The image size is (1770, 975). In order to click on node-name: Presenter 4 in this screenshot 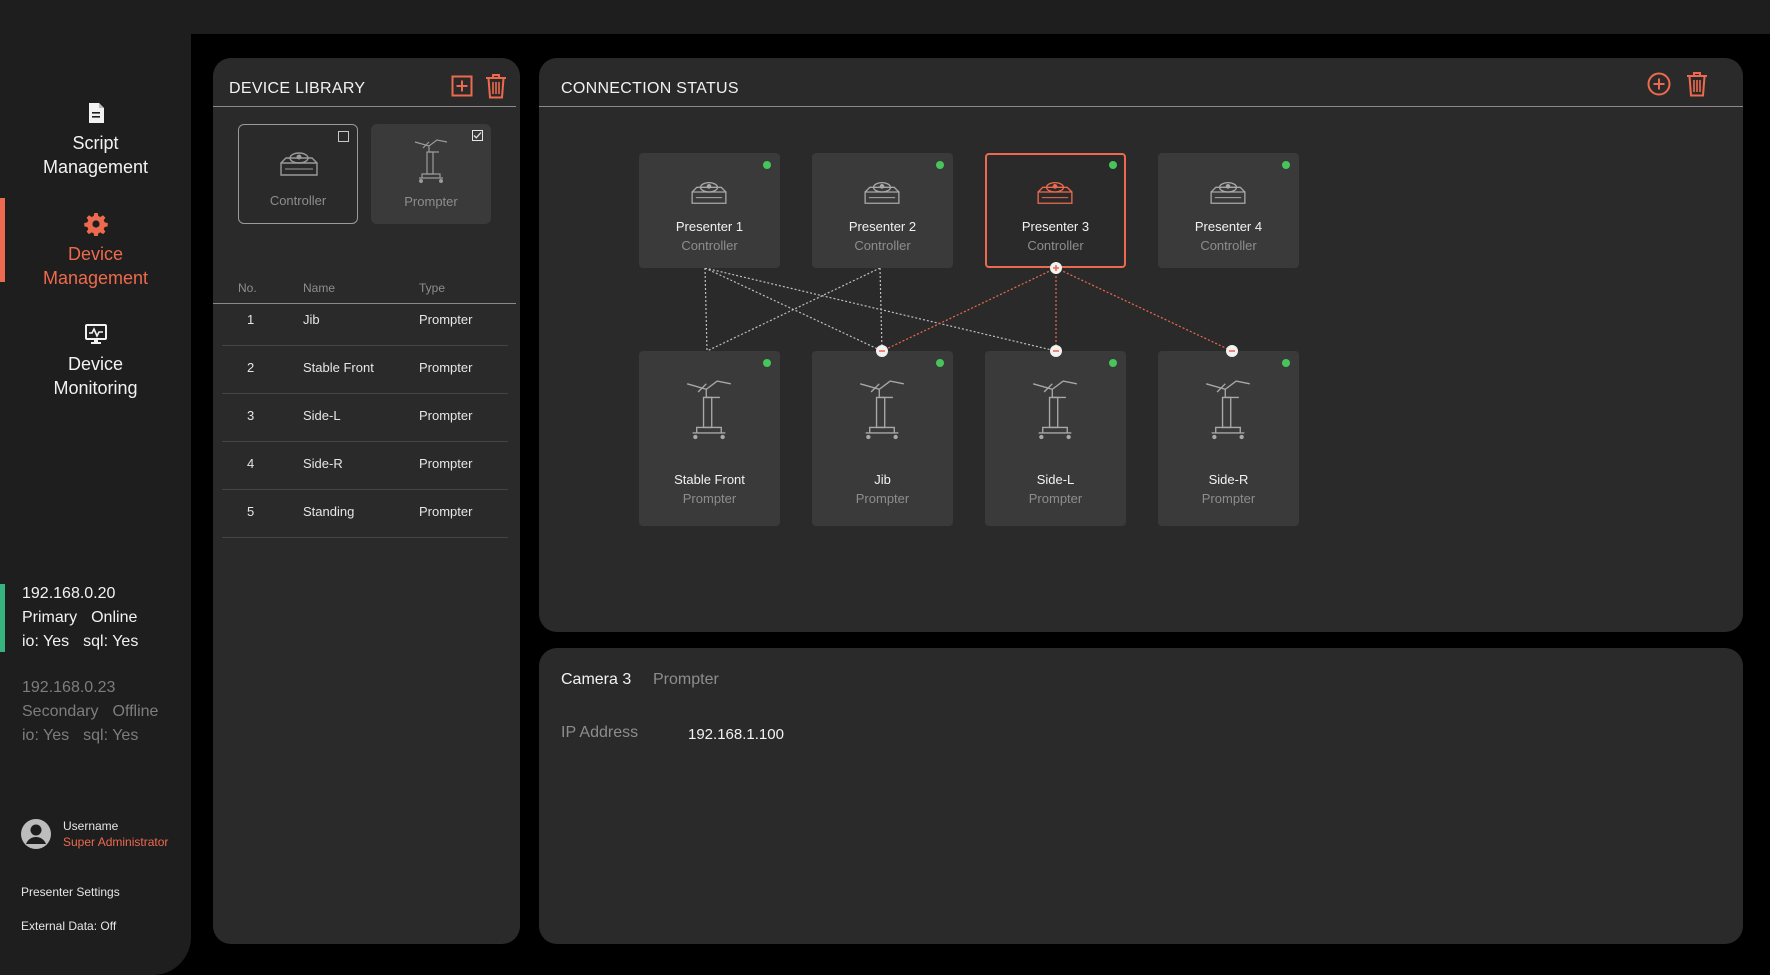, I will do `click(1228, 226)`.